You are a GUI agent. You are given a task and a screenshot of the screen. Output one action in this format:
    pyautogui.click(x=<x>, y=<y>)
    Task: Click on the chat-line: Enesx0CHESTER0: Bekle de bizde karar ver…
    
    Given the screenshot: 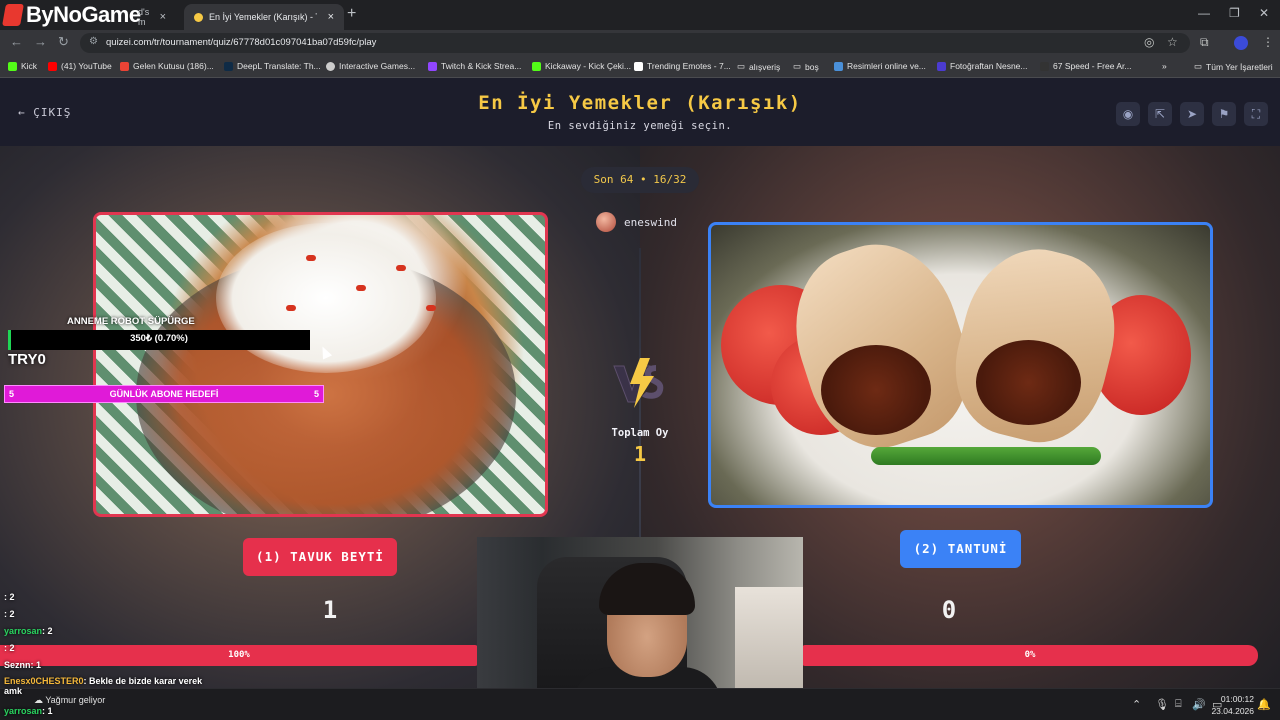 What is the action you would take?
    pyautogui.click(x=103, y=681)
    